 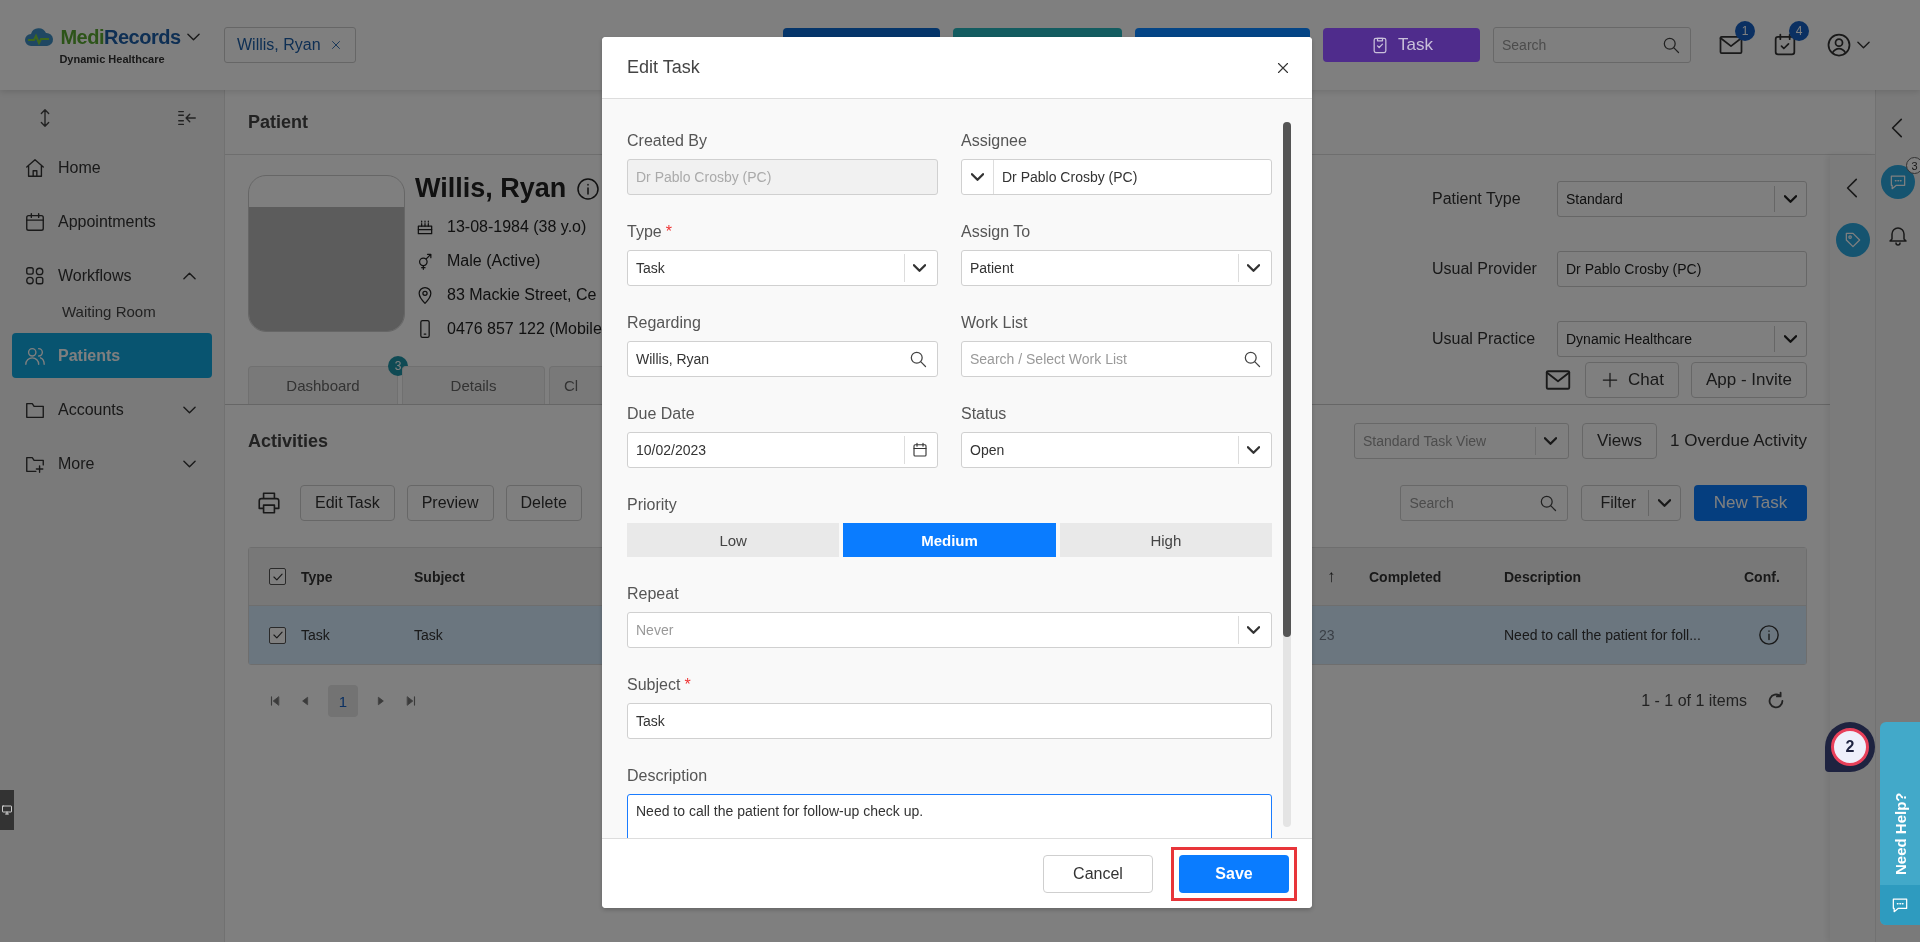 I want to click on field-label: Type *, so click(x=650, y=232).